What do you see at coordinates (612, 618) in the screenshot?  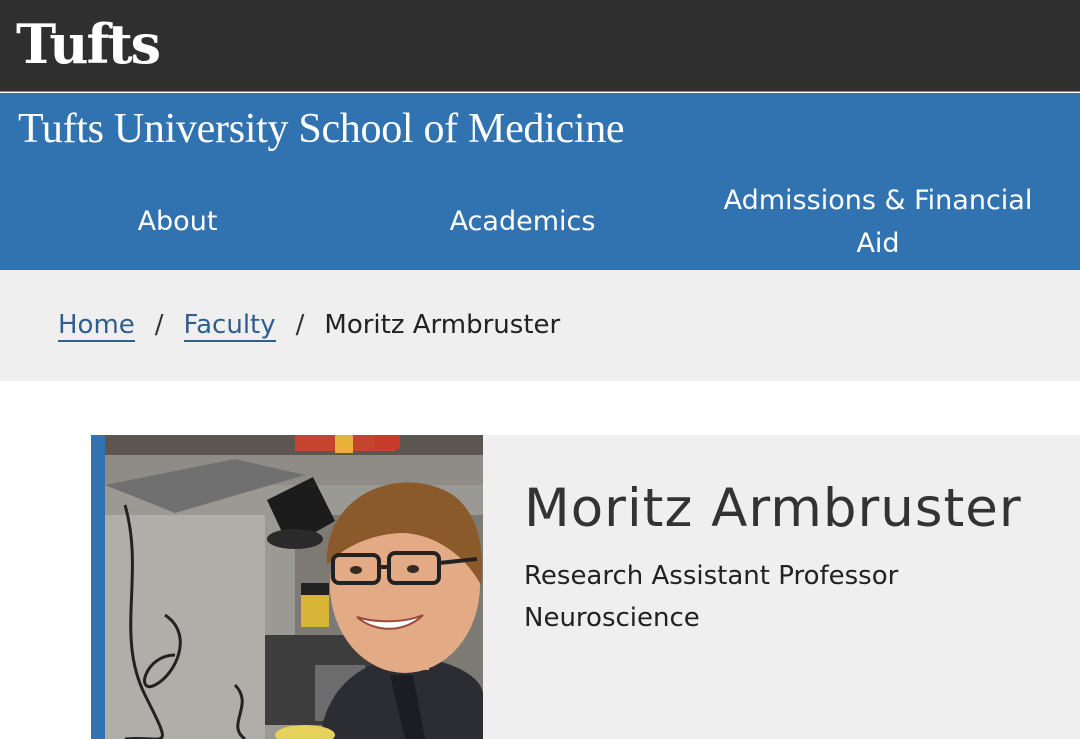 I see `profile-department: Neuroscience` at bounding box center [612, 618].